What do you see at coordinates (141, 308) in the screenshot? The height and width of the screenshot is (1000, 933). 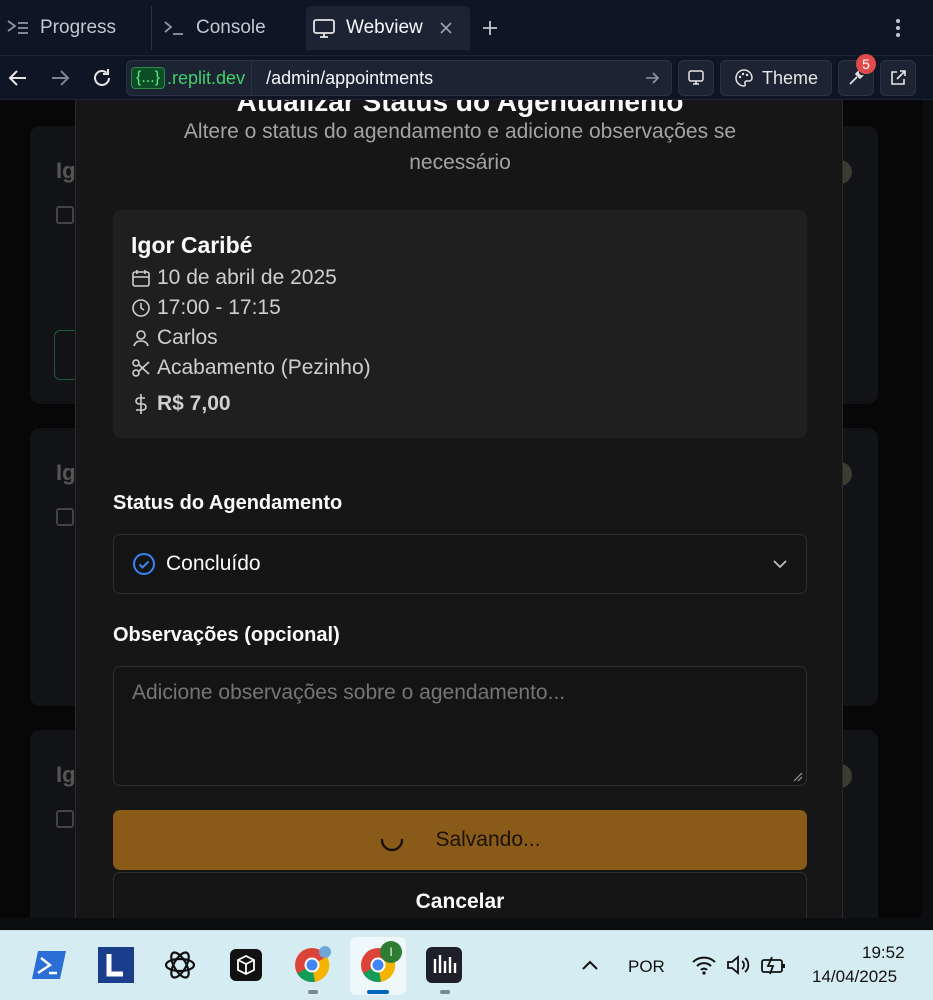 I see `clock-icon` at bounding box center [141, 308].